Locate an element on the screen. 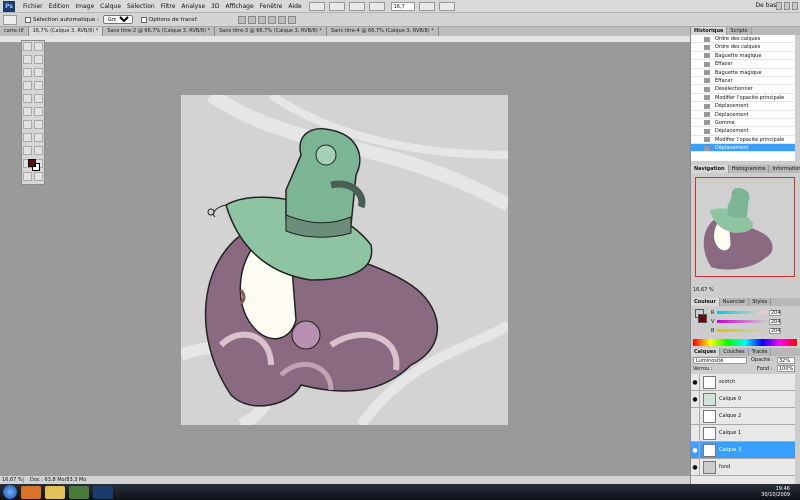  menu-fichier: Fichier is located at coordinates (33, 6).